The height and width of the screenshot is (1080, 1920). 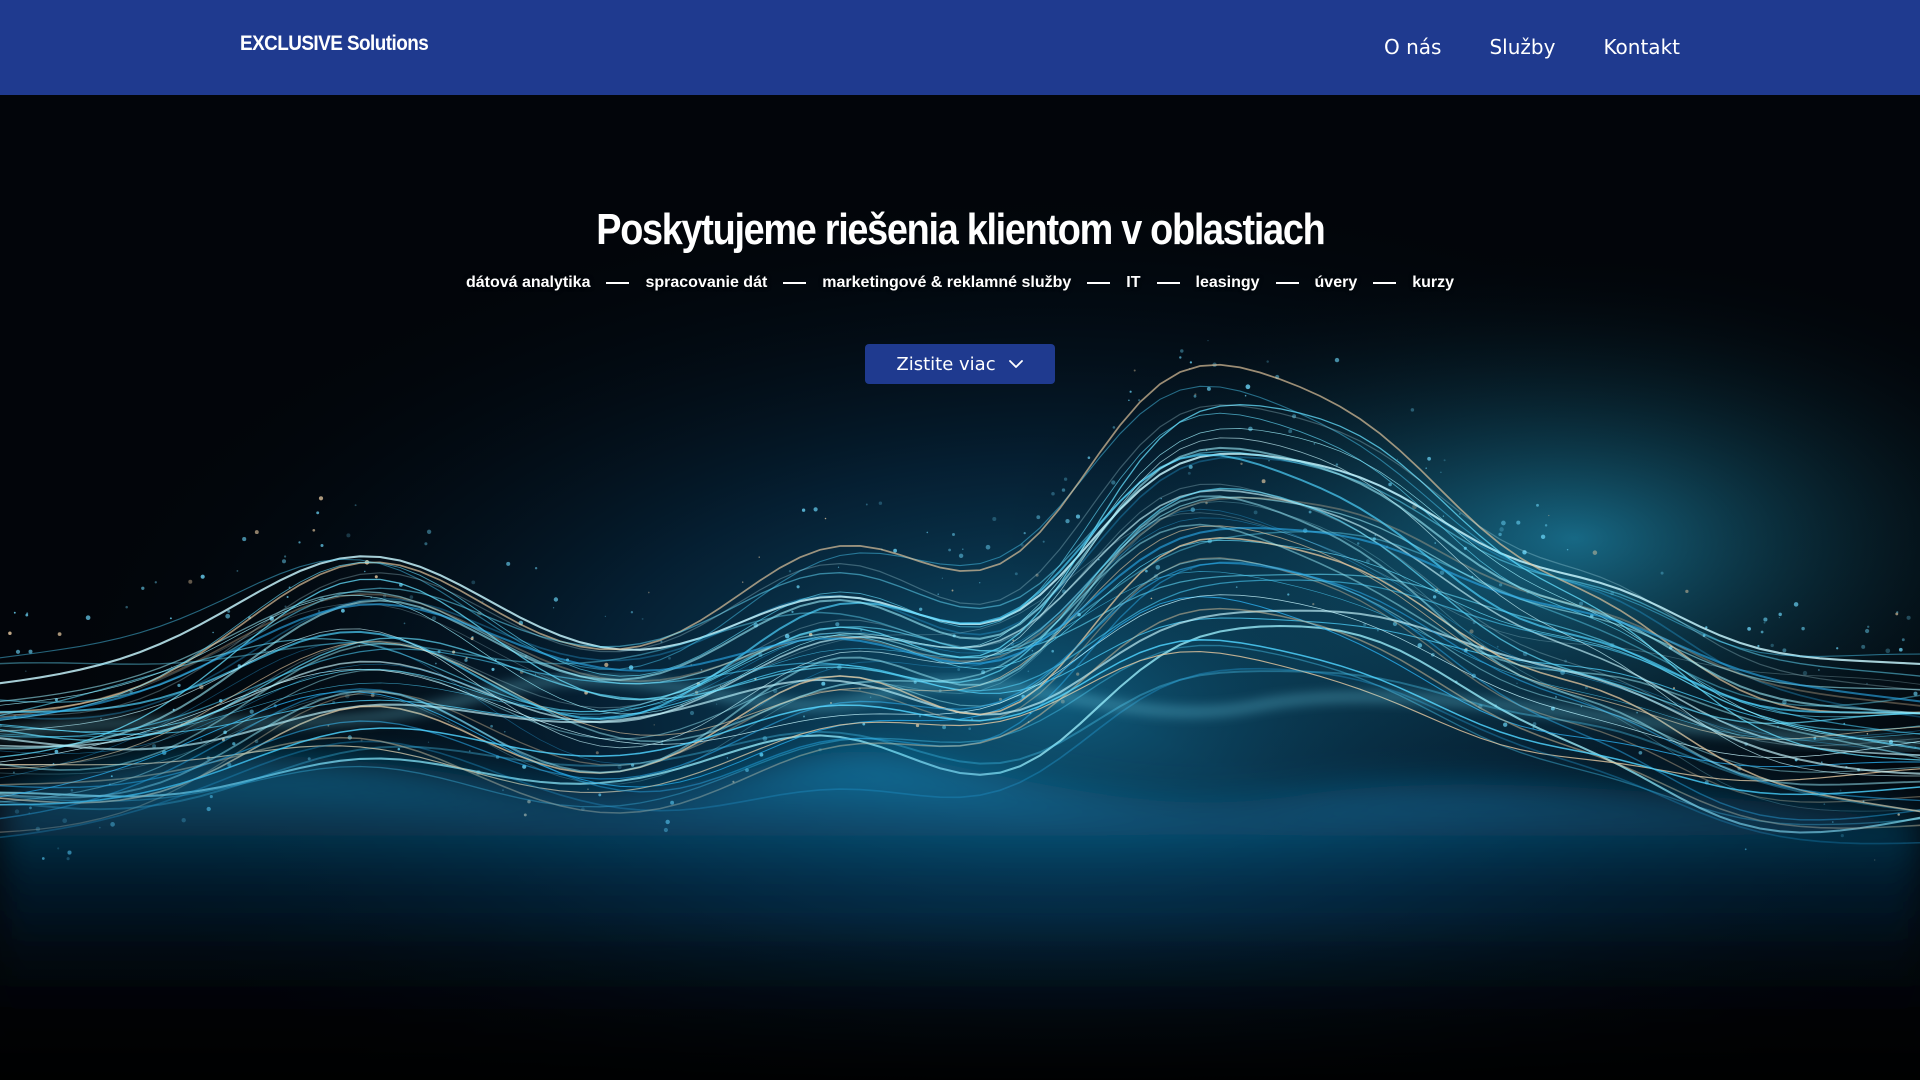 I want to click on area-item: marketingové & reklamné služby, so click(x=947, y=282).